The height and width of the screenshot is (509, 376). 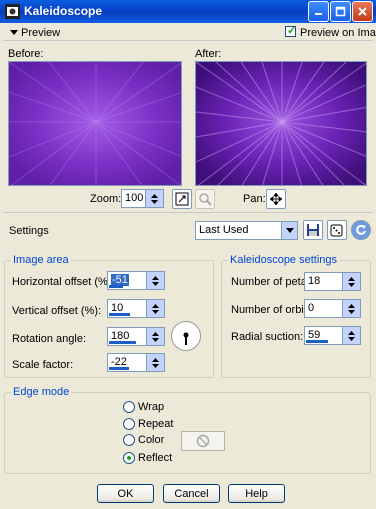 I want to click on zoom-fit-button, so click(x=182, y=199).